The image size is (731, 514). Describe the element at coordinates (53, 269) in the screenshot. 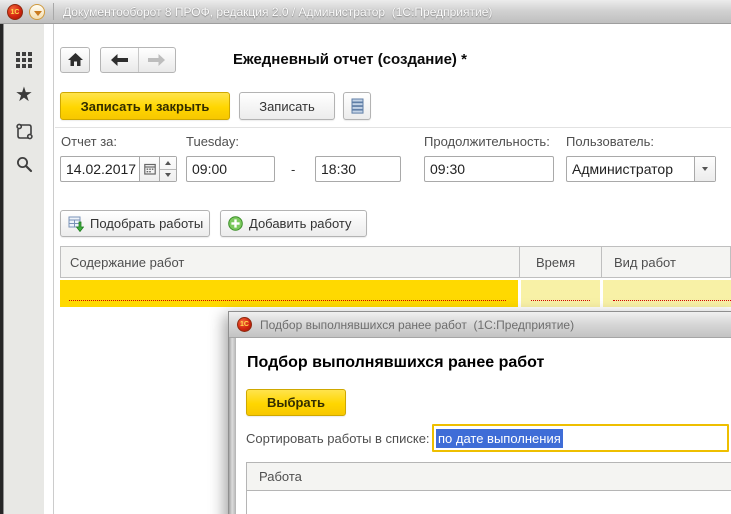

I see `sidebar-content-separator` at that location.